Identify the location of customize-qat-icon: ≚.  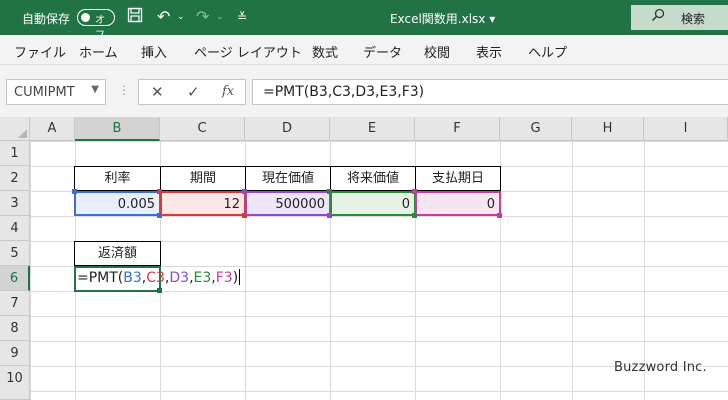
(242, 17).